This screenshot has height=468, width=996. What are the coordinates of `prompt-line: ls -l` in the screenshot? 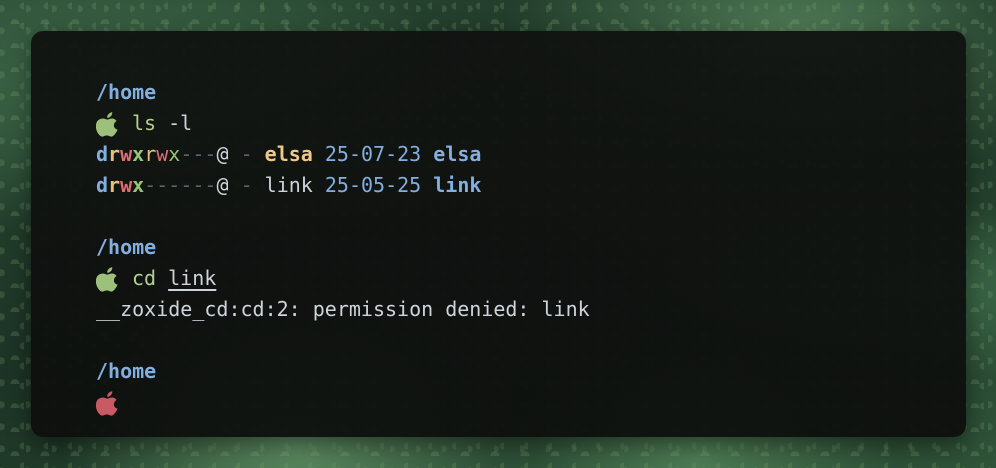 It's located at (531, 123).